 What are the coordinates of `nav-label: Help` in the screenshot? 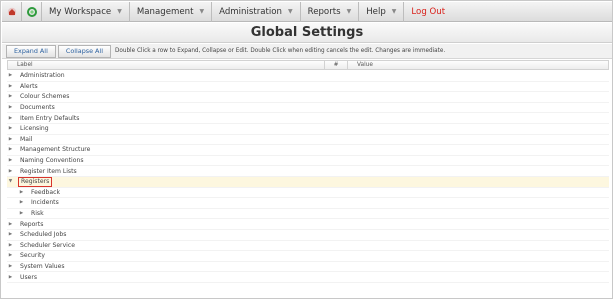 It's located at (376, 11).